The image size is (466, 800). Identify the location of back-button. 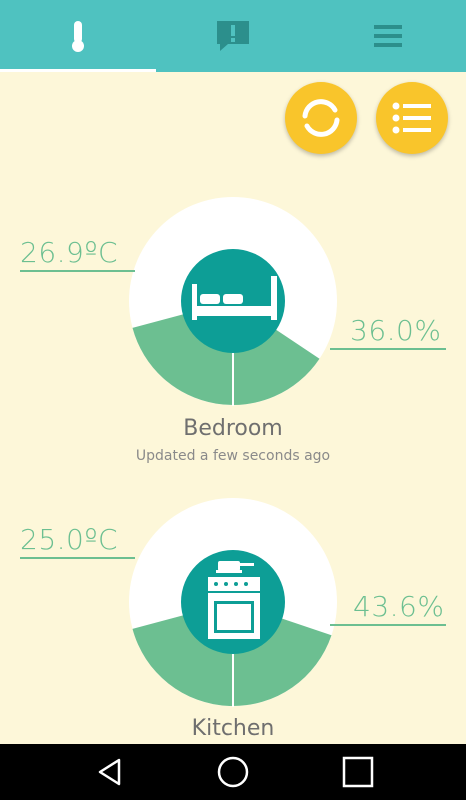
(110, 772).